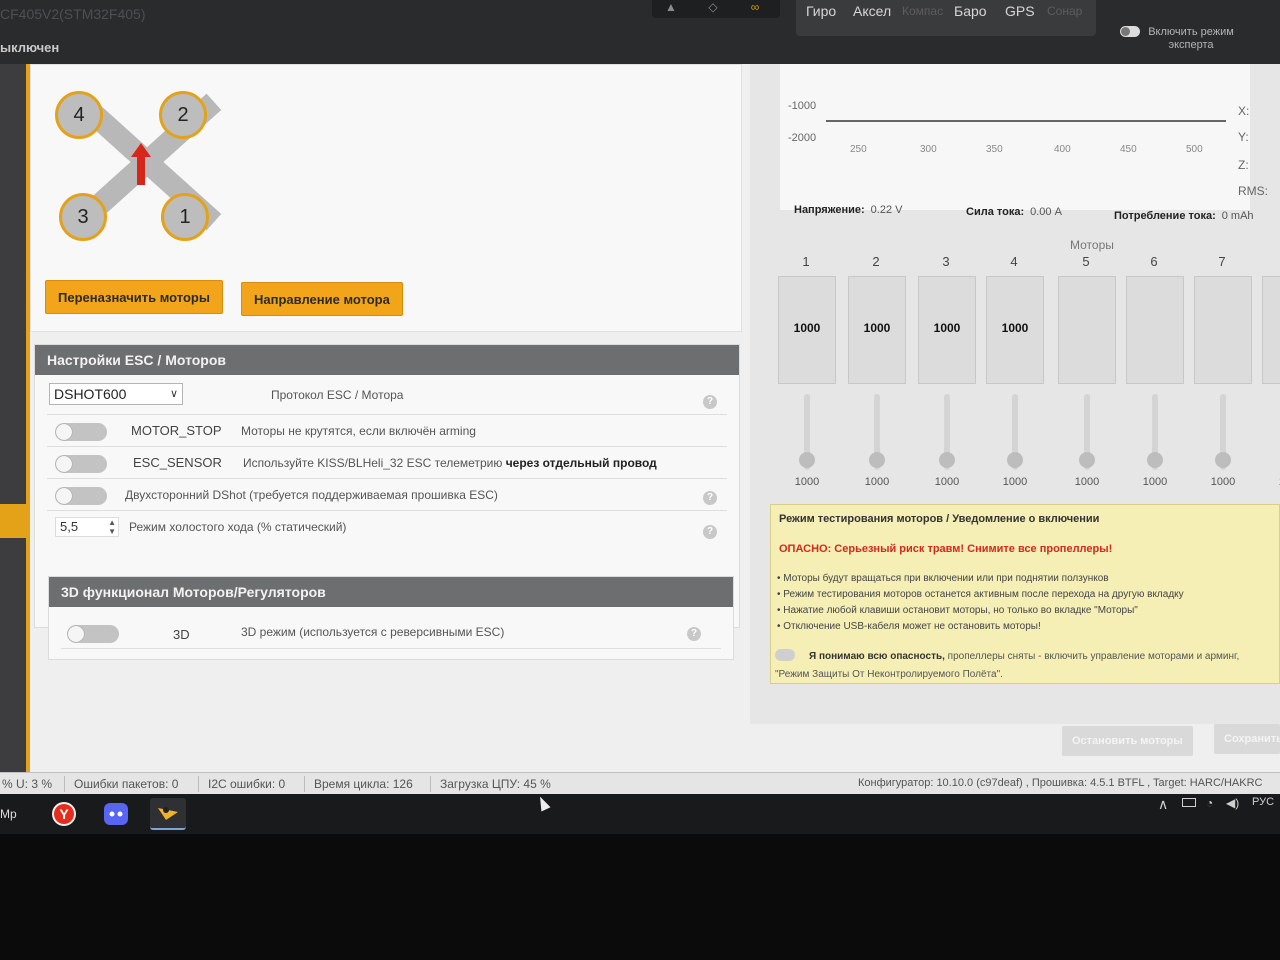 Image resolution: width=1280 pixels, height=960 pixels. I want to click on nav-active-marker, so click(15, 521).